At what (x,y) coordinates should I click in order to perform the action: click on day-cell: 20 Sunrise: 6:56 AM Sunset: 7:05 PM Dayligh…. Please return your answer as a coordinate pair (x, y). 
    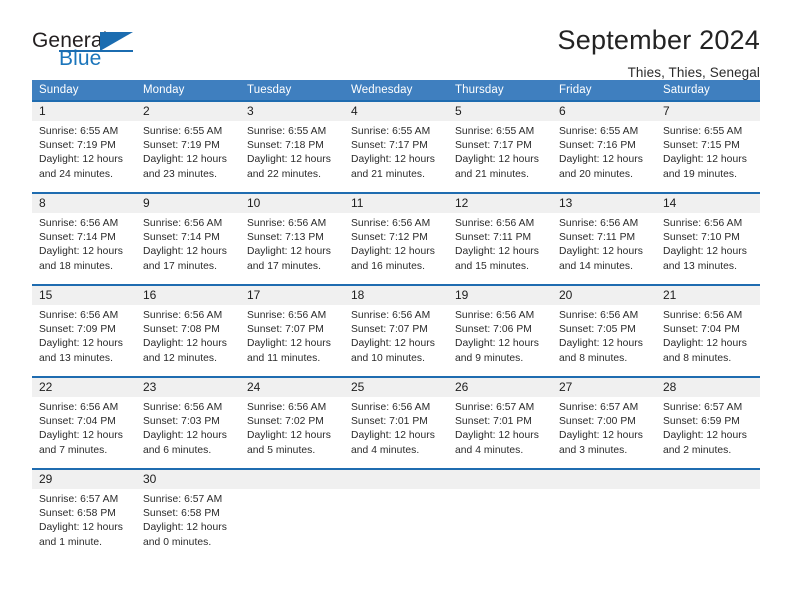
    Looking at the image, I should click on (604, 330).